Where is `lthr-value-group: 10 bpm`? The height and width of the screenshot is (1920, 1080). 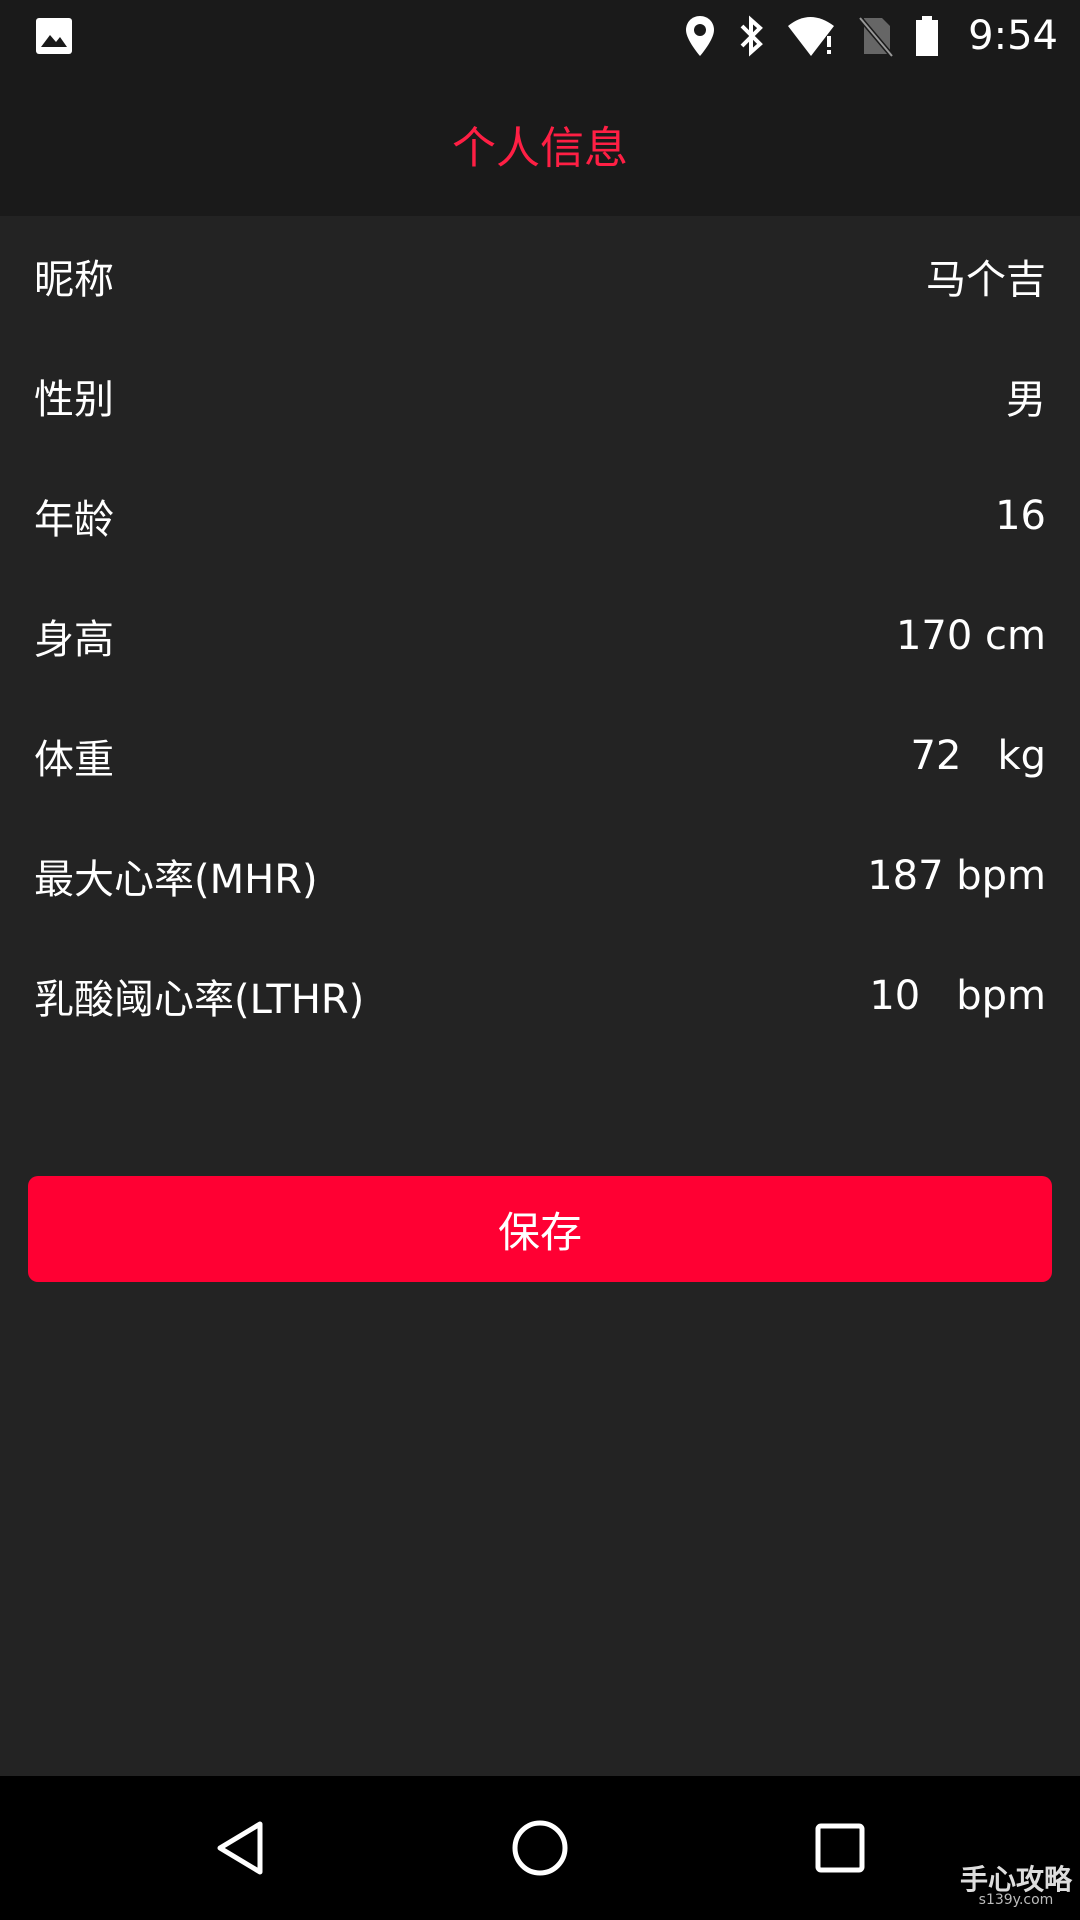
lthr-value-group: 10 bpm is located at coordinates (957, 996).